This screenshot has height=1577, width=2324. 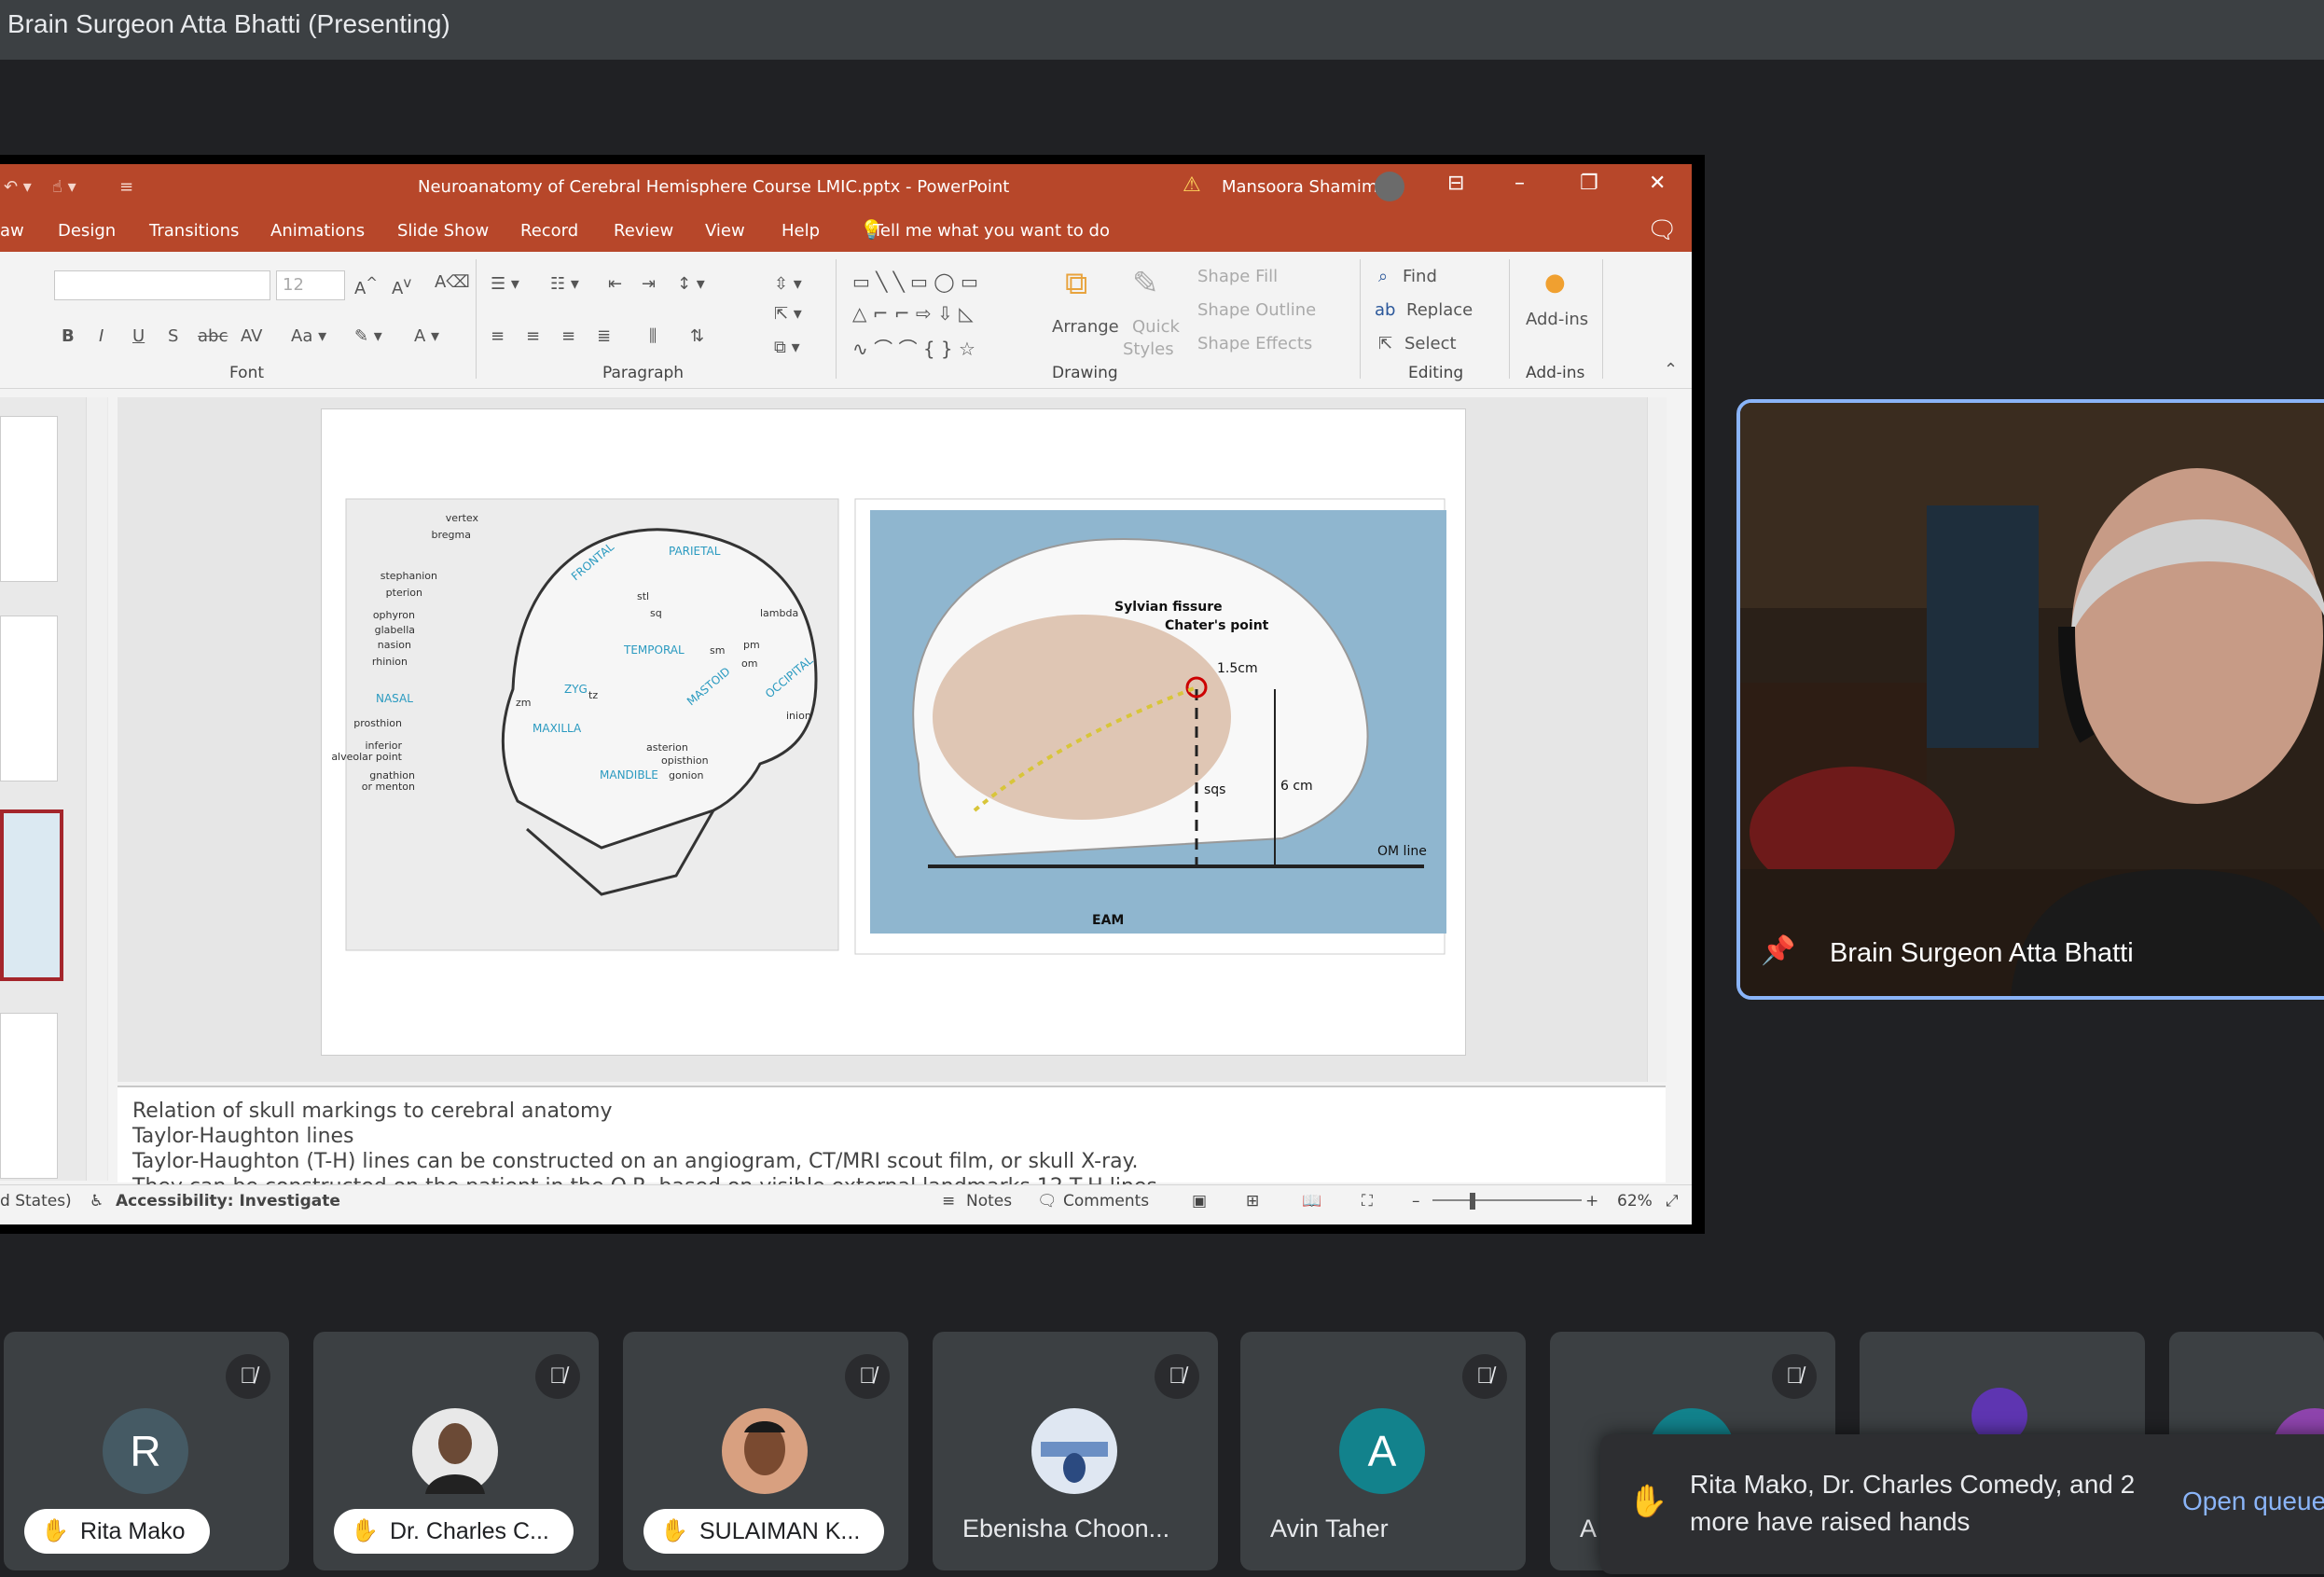 What do you see at coordinates (126, 187) in the screenshot?
I see `customize-toolbar-icon: ≡` at bounding box center [126, 187].